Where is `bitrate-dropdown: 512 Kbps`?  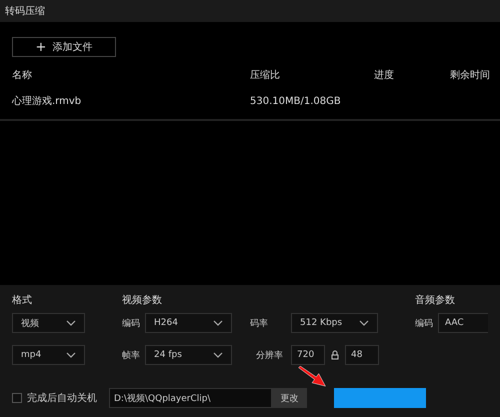 bitrate-dropdown: 512 Kbps is located at coordinates (334, 323).